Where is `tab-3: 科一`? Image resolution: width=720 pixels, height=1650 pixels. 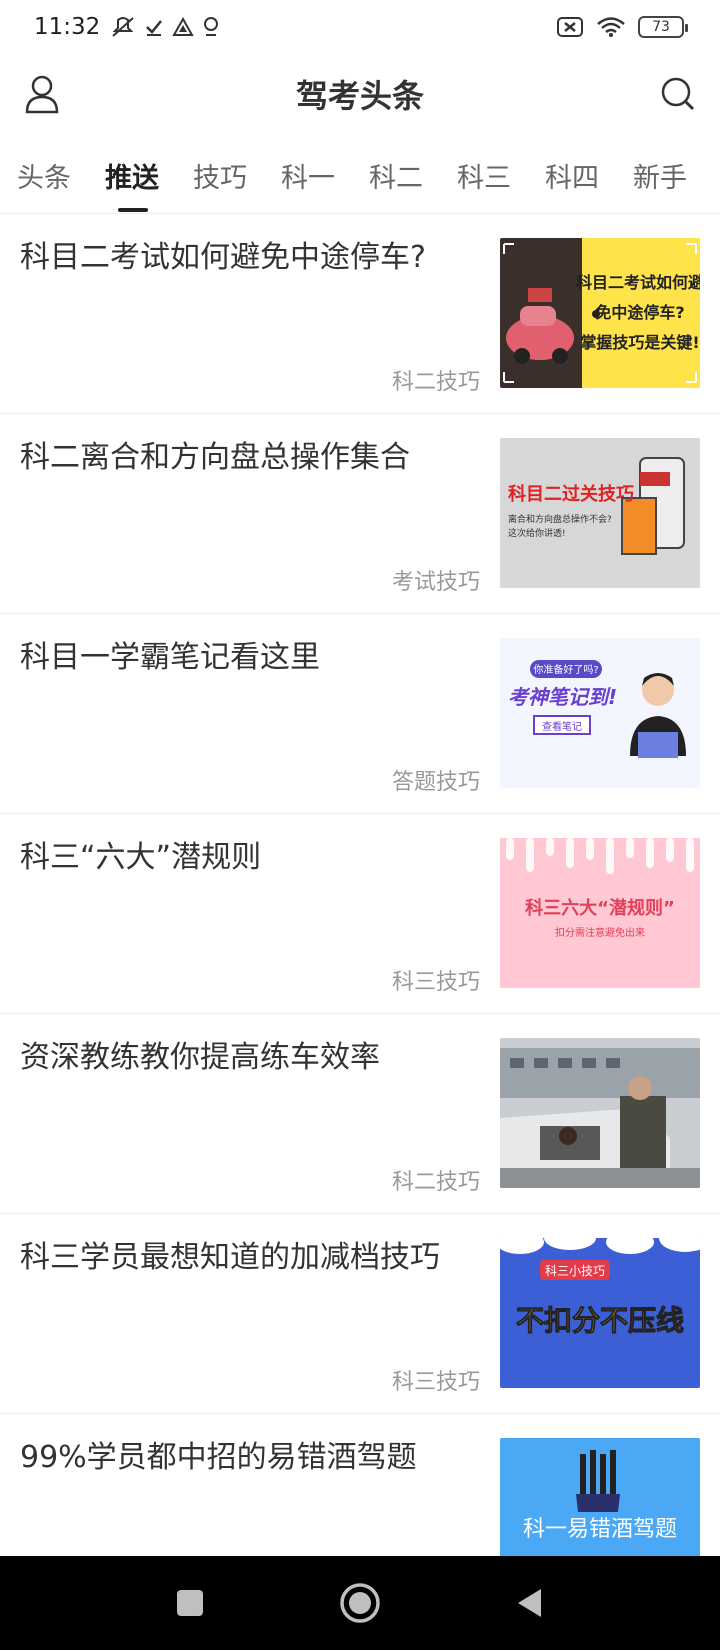
tab-3: 科一 is located at coordinates (308, 181).